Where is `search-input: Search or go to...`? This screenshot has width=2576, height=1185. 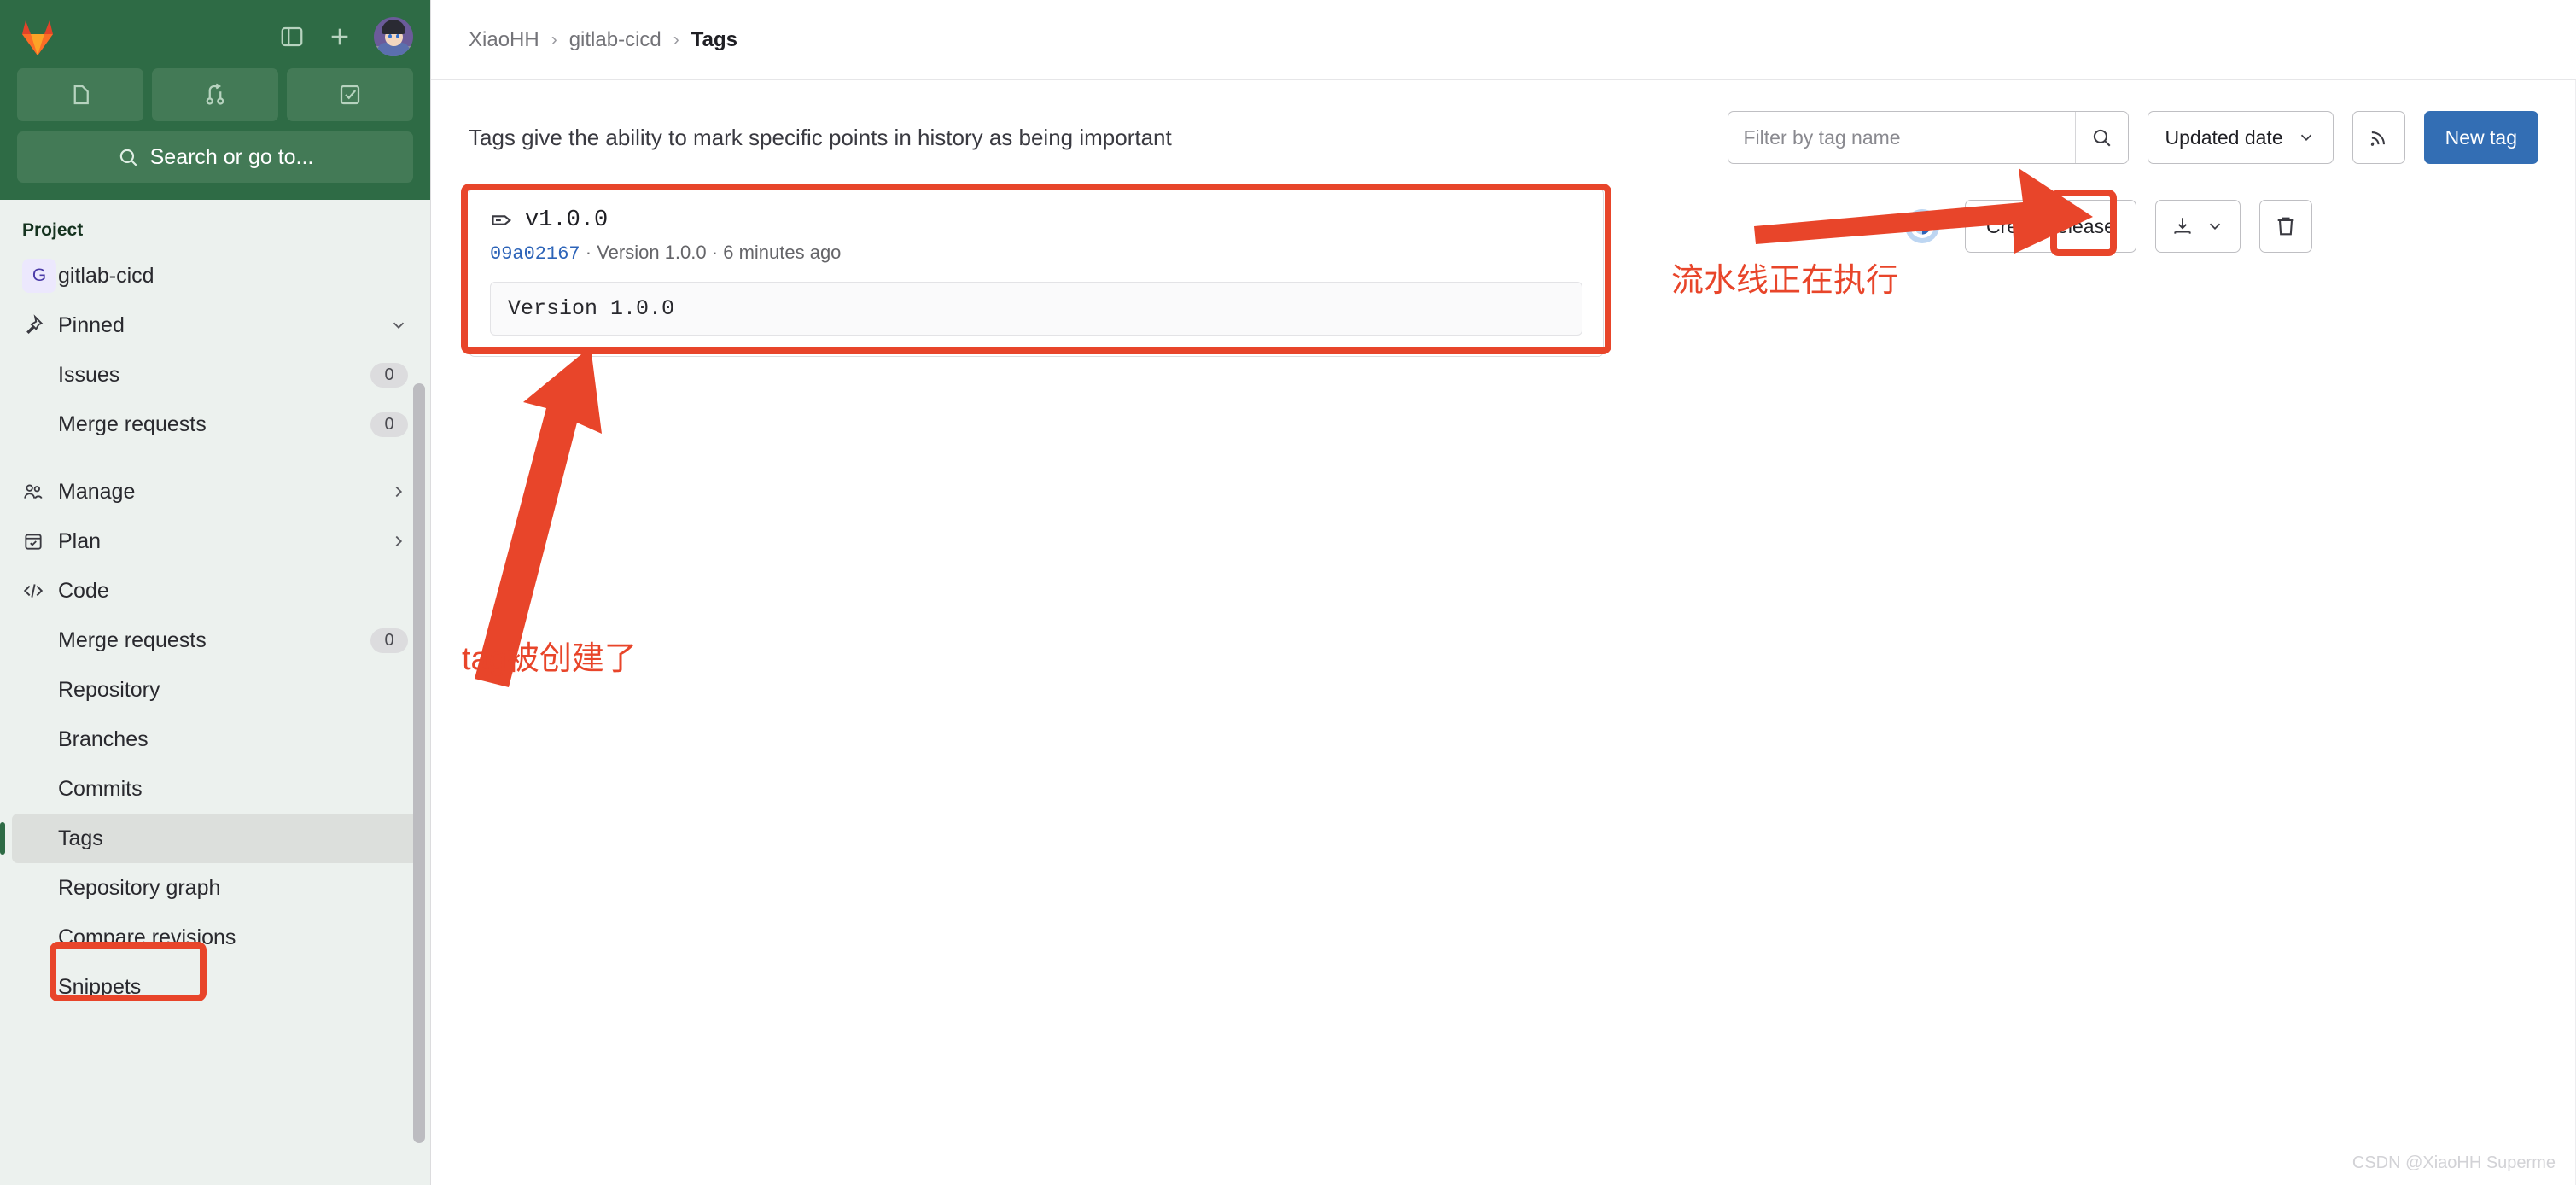 search-input: Search or go to... is located at coordinates (215, 157).